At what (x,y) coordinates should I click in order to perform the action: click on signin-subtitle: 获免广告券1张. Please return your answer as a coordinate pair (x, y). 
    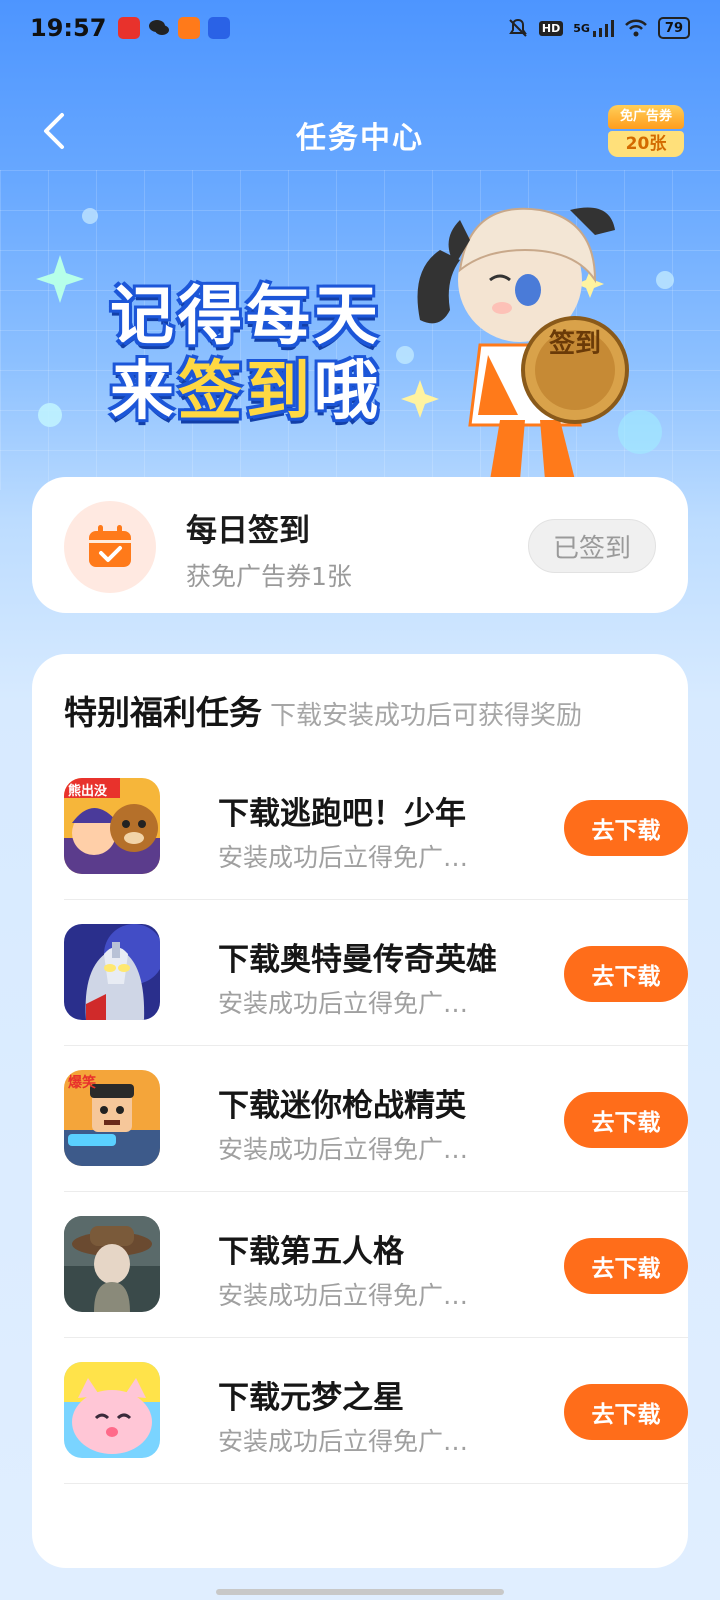
    Looking at the image, I should click on (269, 576).